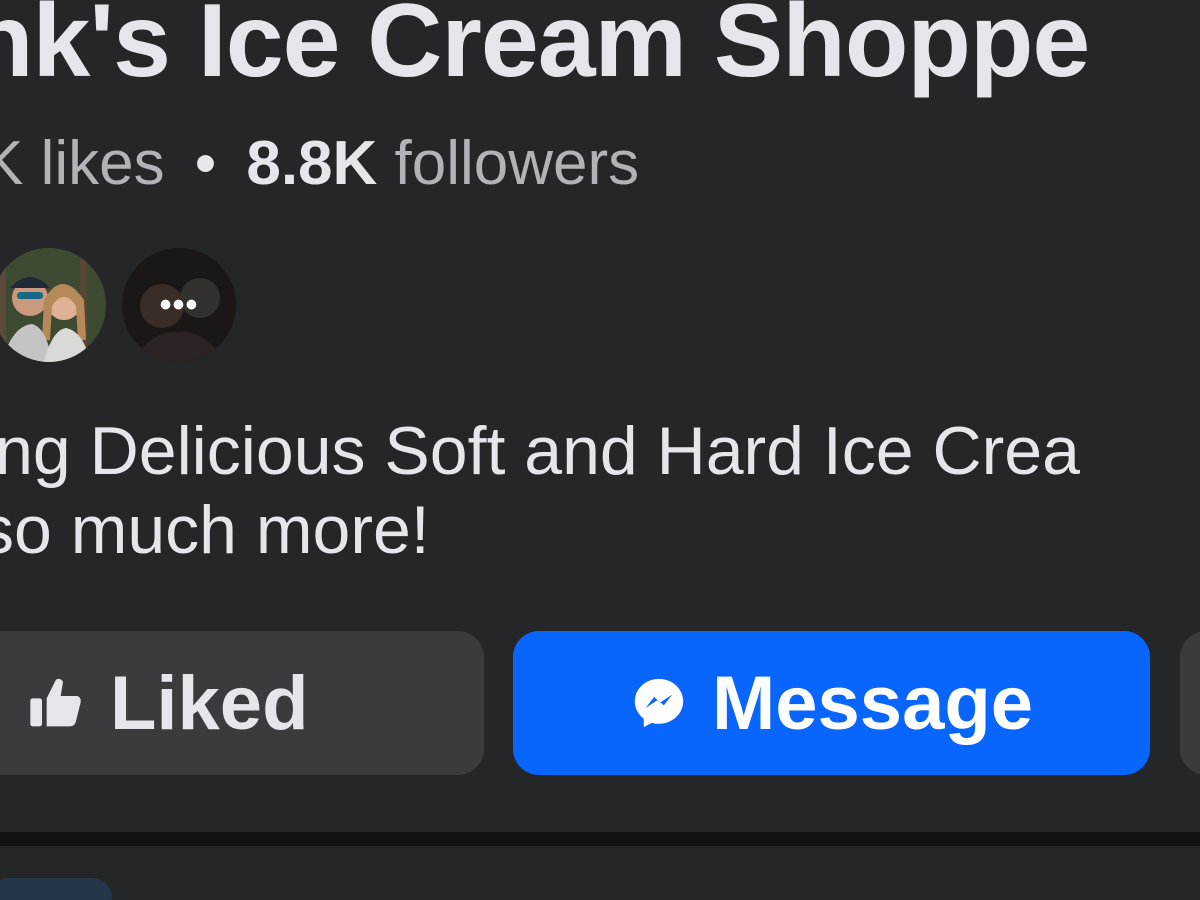 The image size is (1200, 900). I want to click on liked-label: Liked, so click(209, 703).